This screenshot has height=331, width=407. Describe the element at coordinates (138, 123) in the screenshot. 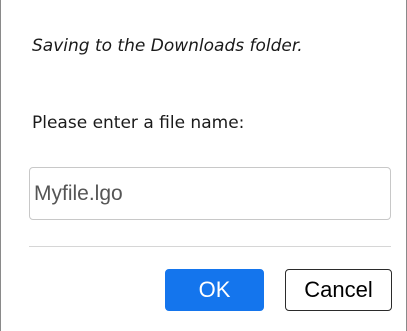

I see `filename-prompt-label: Please enter a file name:` at that location.